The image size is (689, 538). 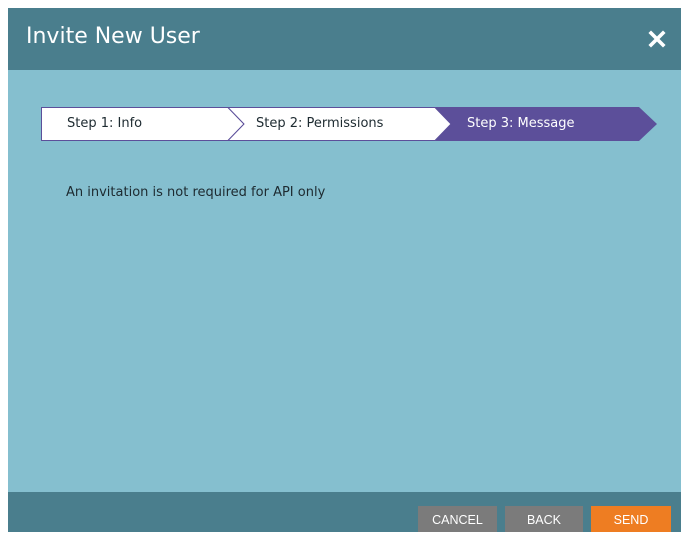 I want to click on step-1-shape, so click(x=143, y=124).